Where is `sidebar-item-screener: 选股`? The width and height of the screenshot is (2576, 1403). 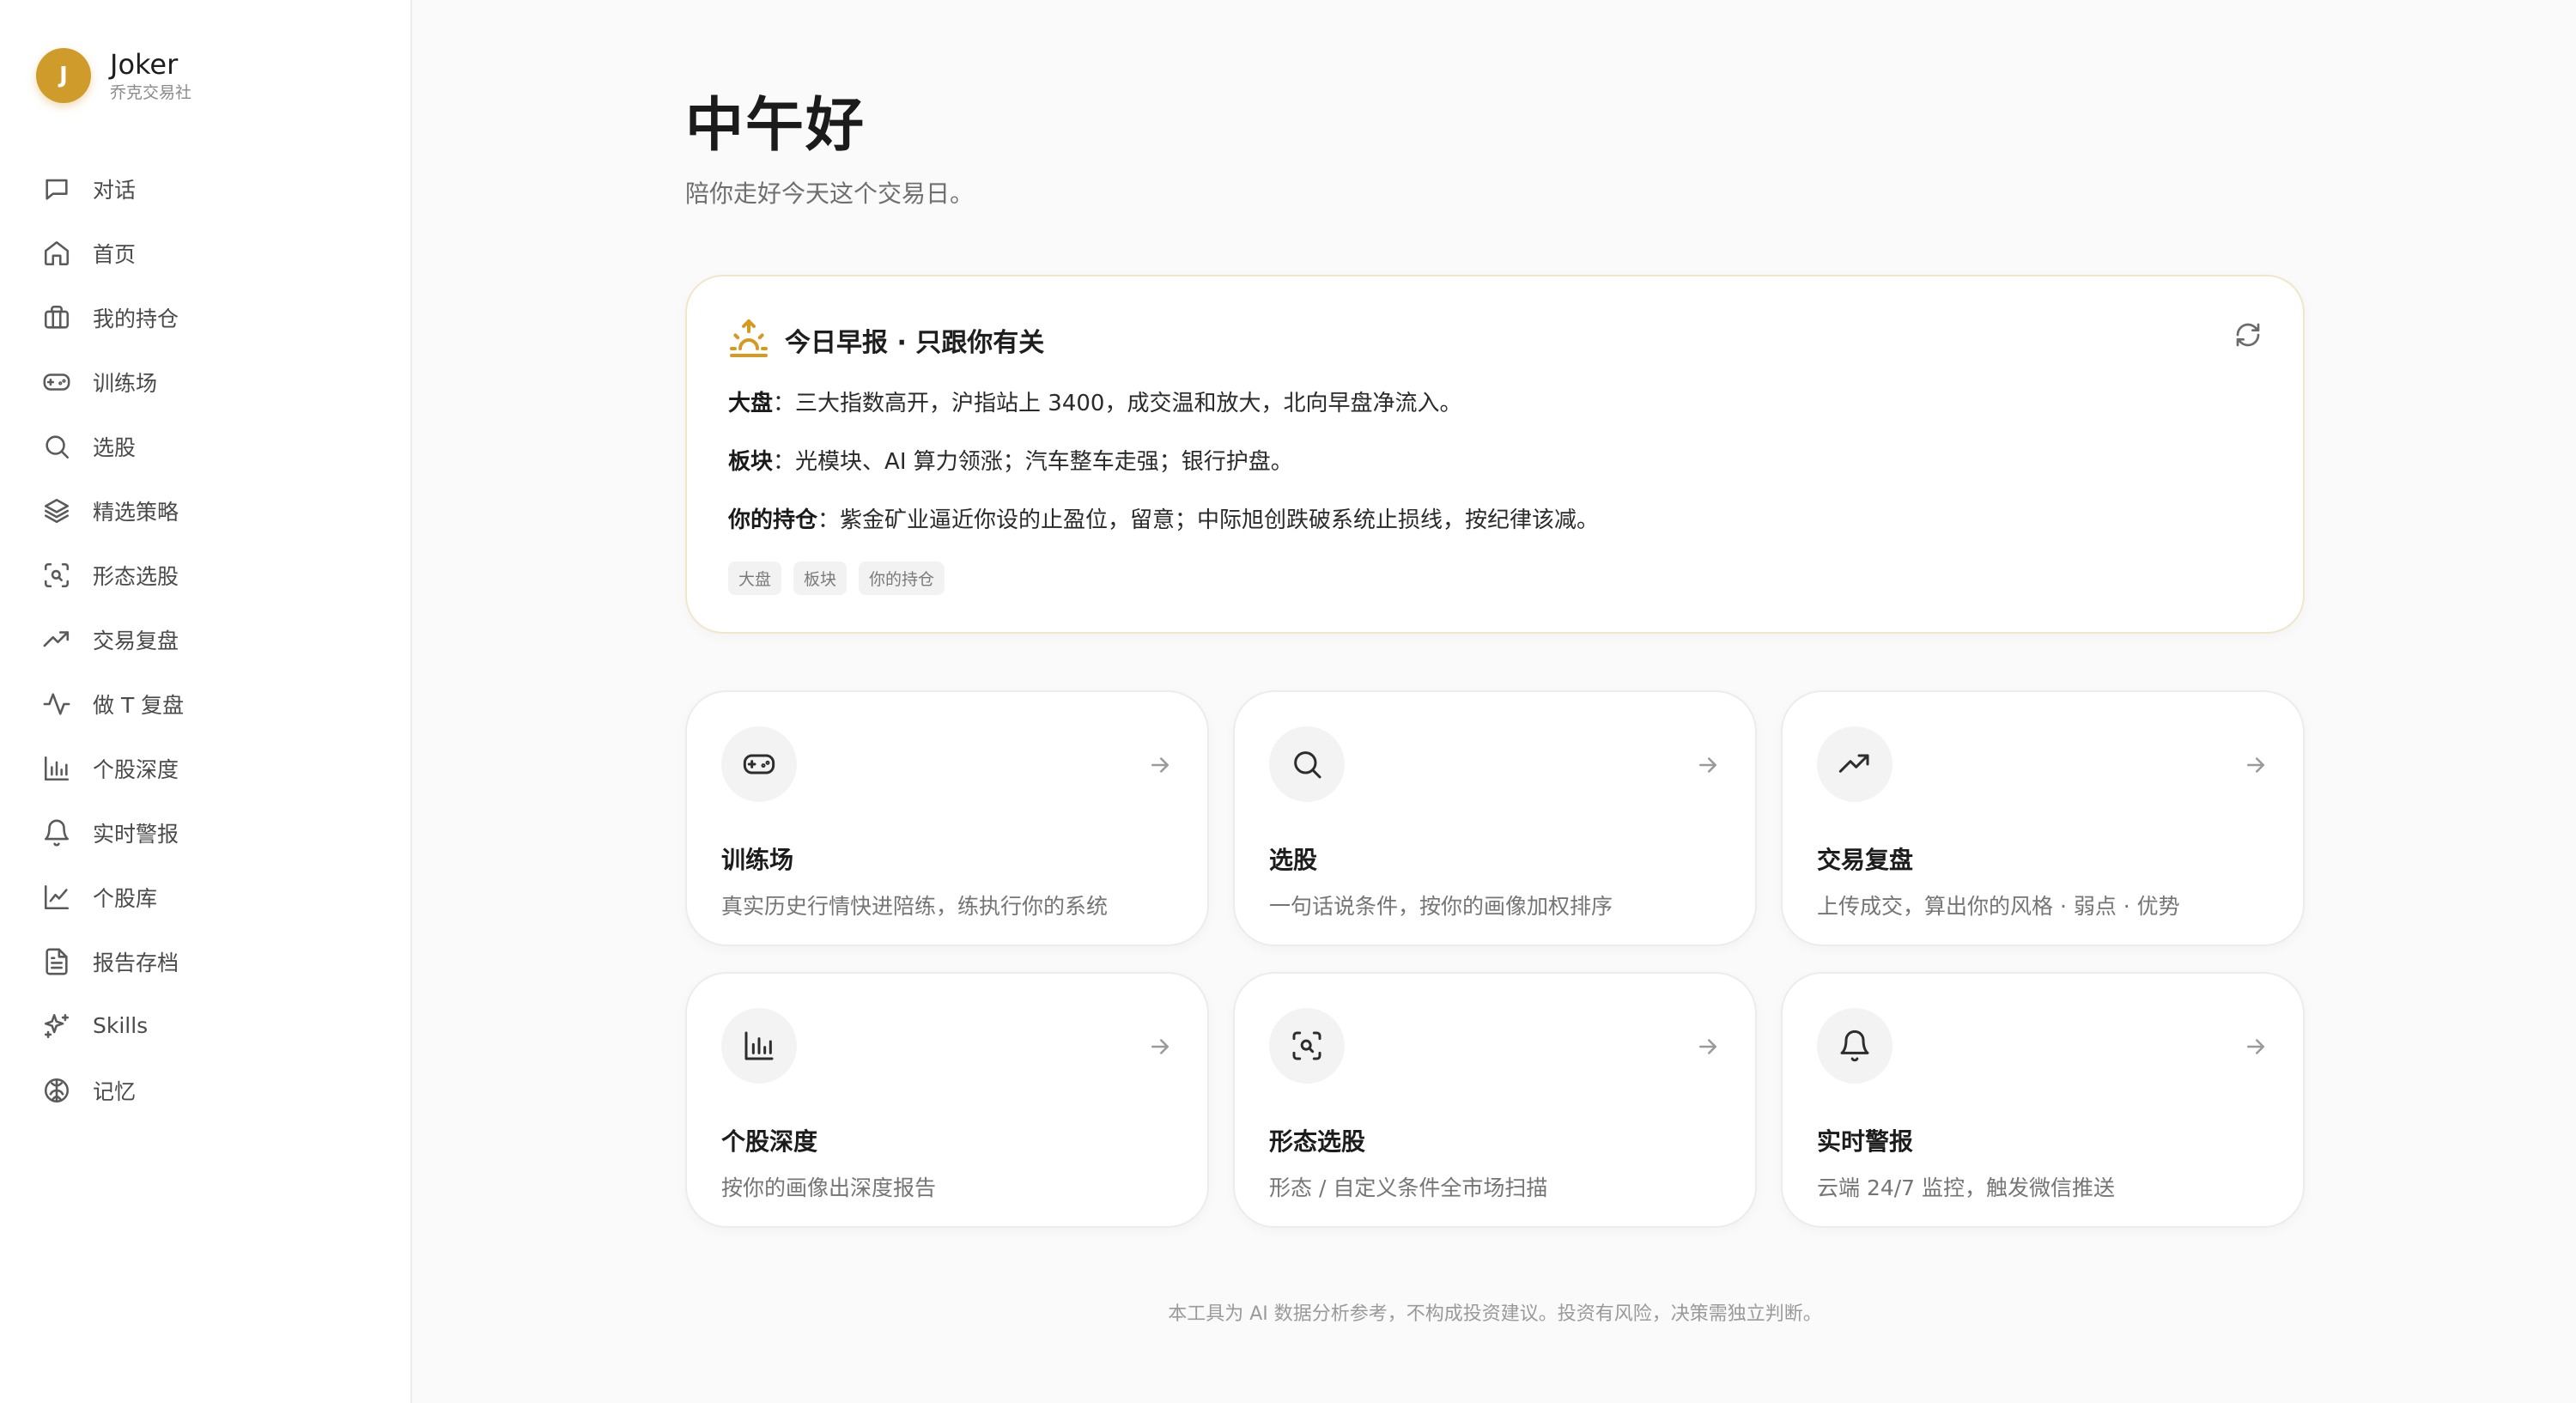
sidebar-item-screener: 选股 is located at coordinates (205, 446).